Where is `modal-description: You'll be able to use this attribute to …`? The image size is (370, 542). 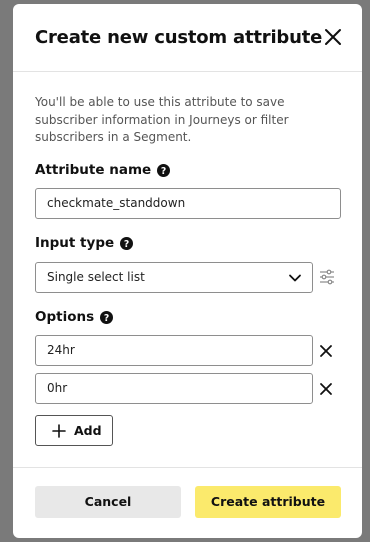
modal-description: You'll be able to use this attribute to … is located at coordinates (162, 119).